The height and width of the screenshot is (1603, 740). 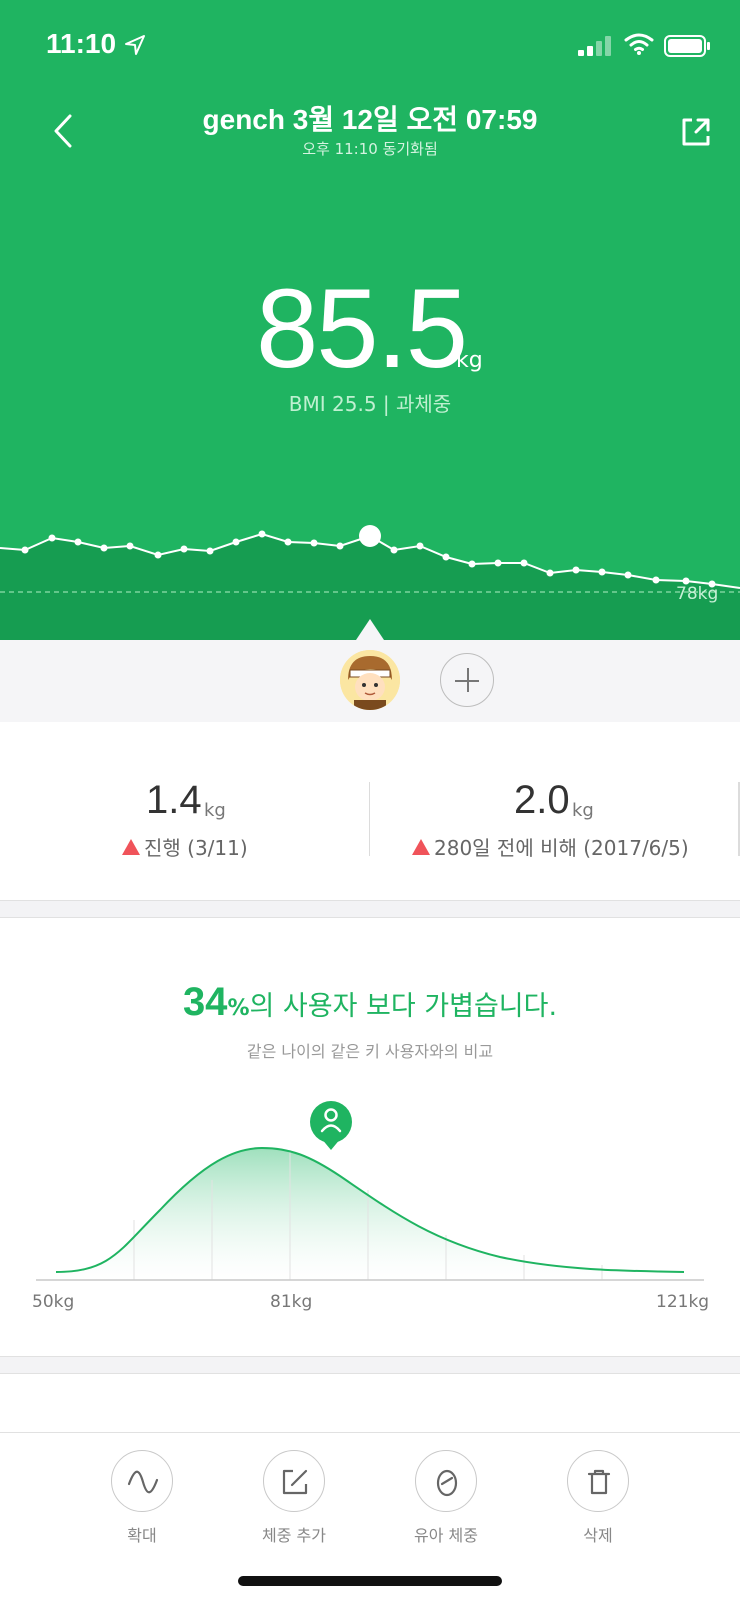 I want to click on distribution-axis-max: 121kg, so click(x=683, y=1302).